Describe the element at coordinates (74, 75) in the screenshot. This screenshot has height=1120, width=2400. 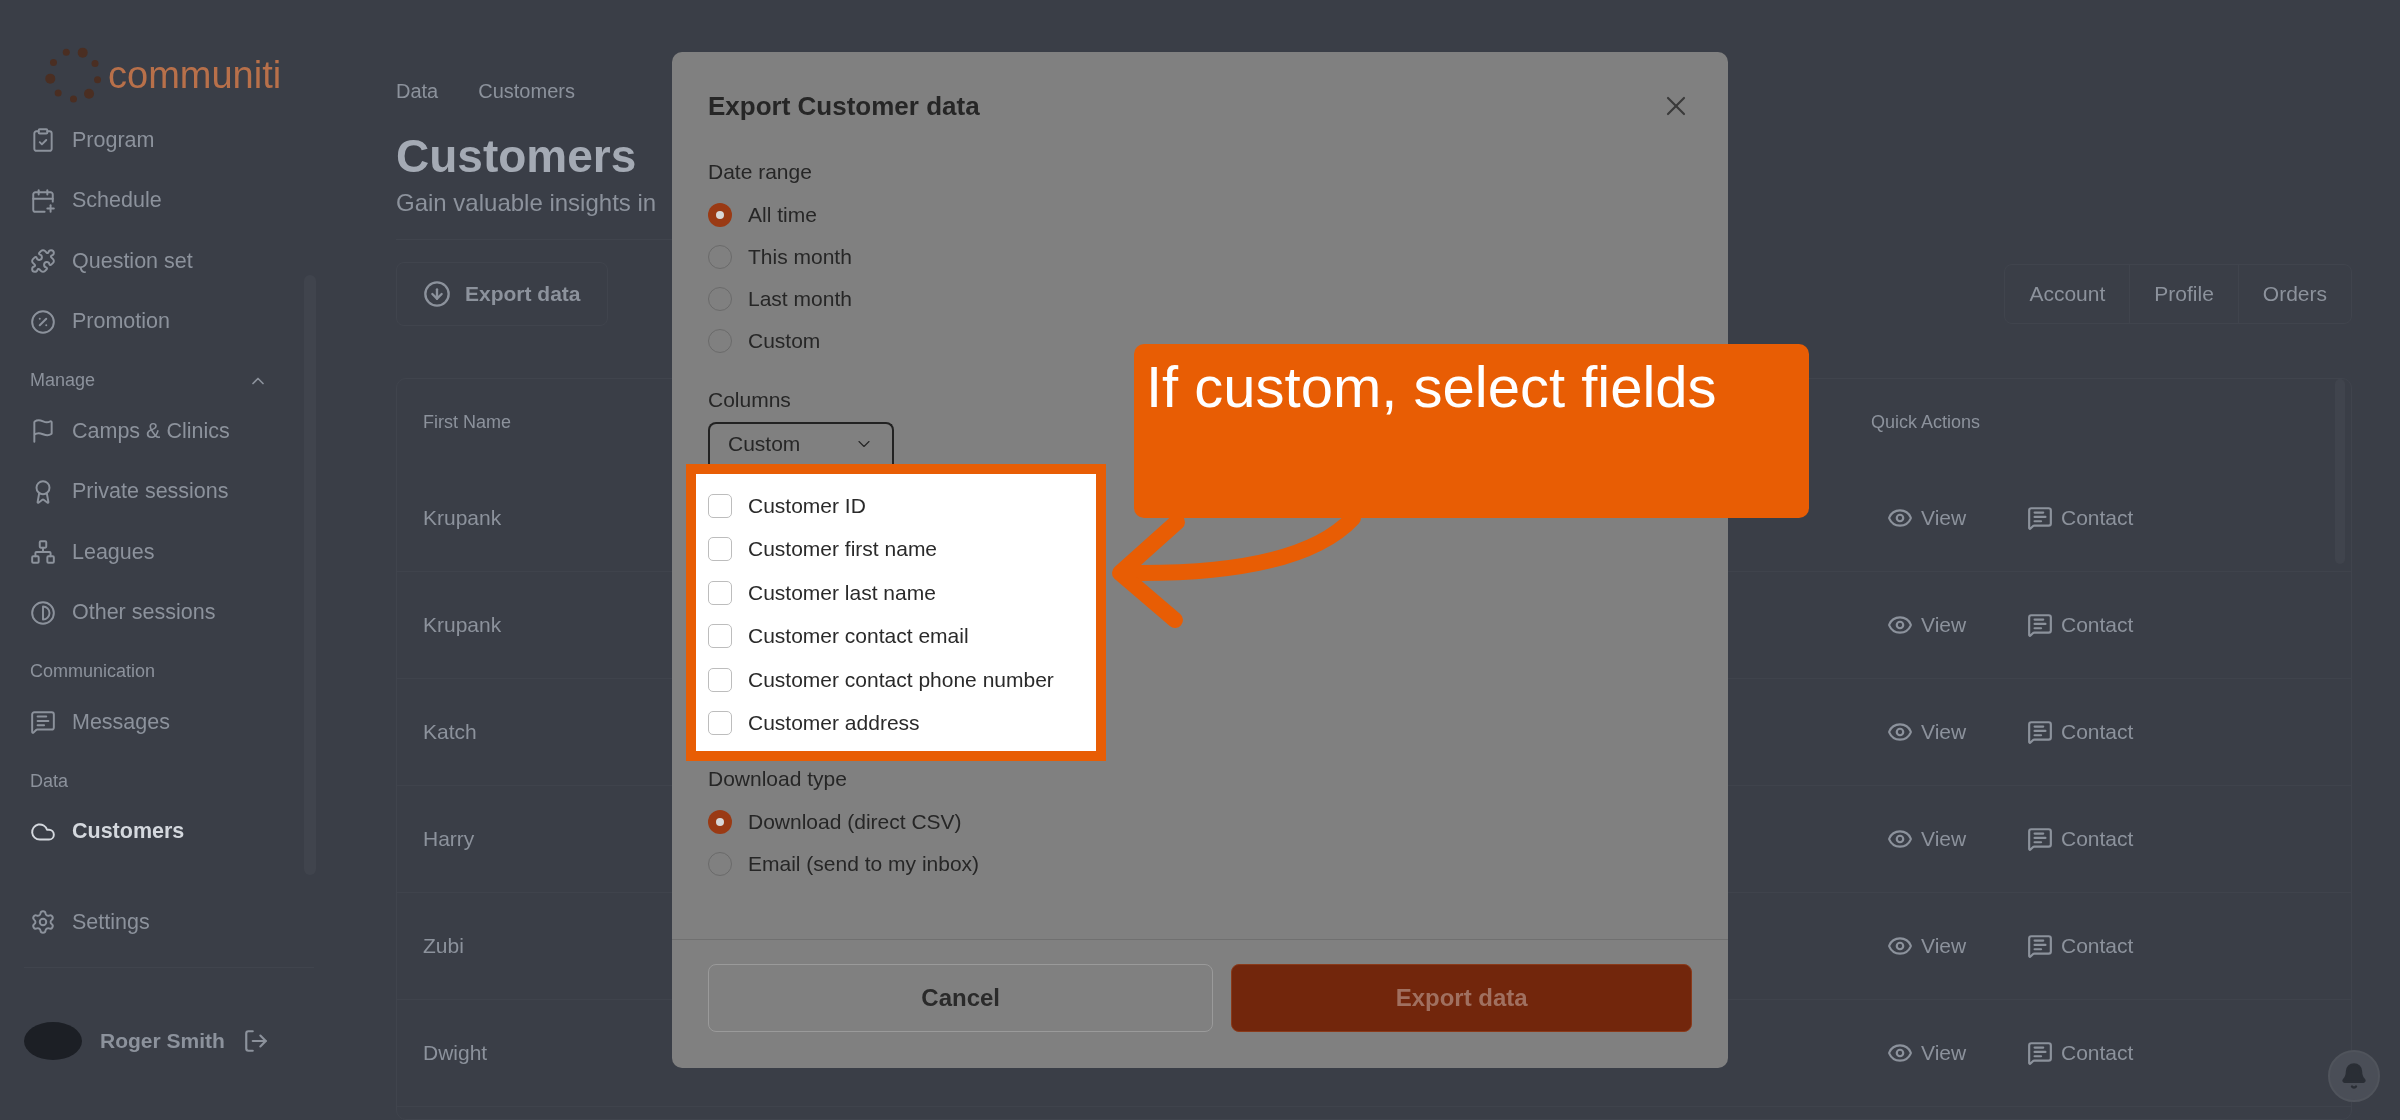
I see `ring-logo-icon` at that location.